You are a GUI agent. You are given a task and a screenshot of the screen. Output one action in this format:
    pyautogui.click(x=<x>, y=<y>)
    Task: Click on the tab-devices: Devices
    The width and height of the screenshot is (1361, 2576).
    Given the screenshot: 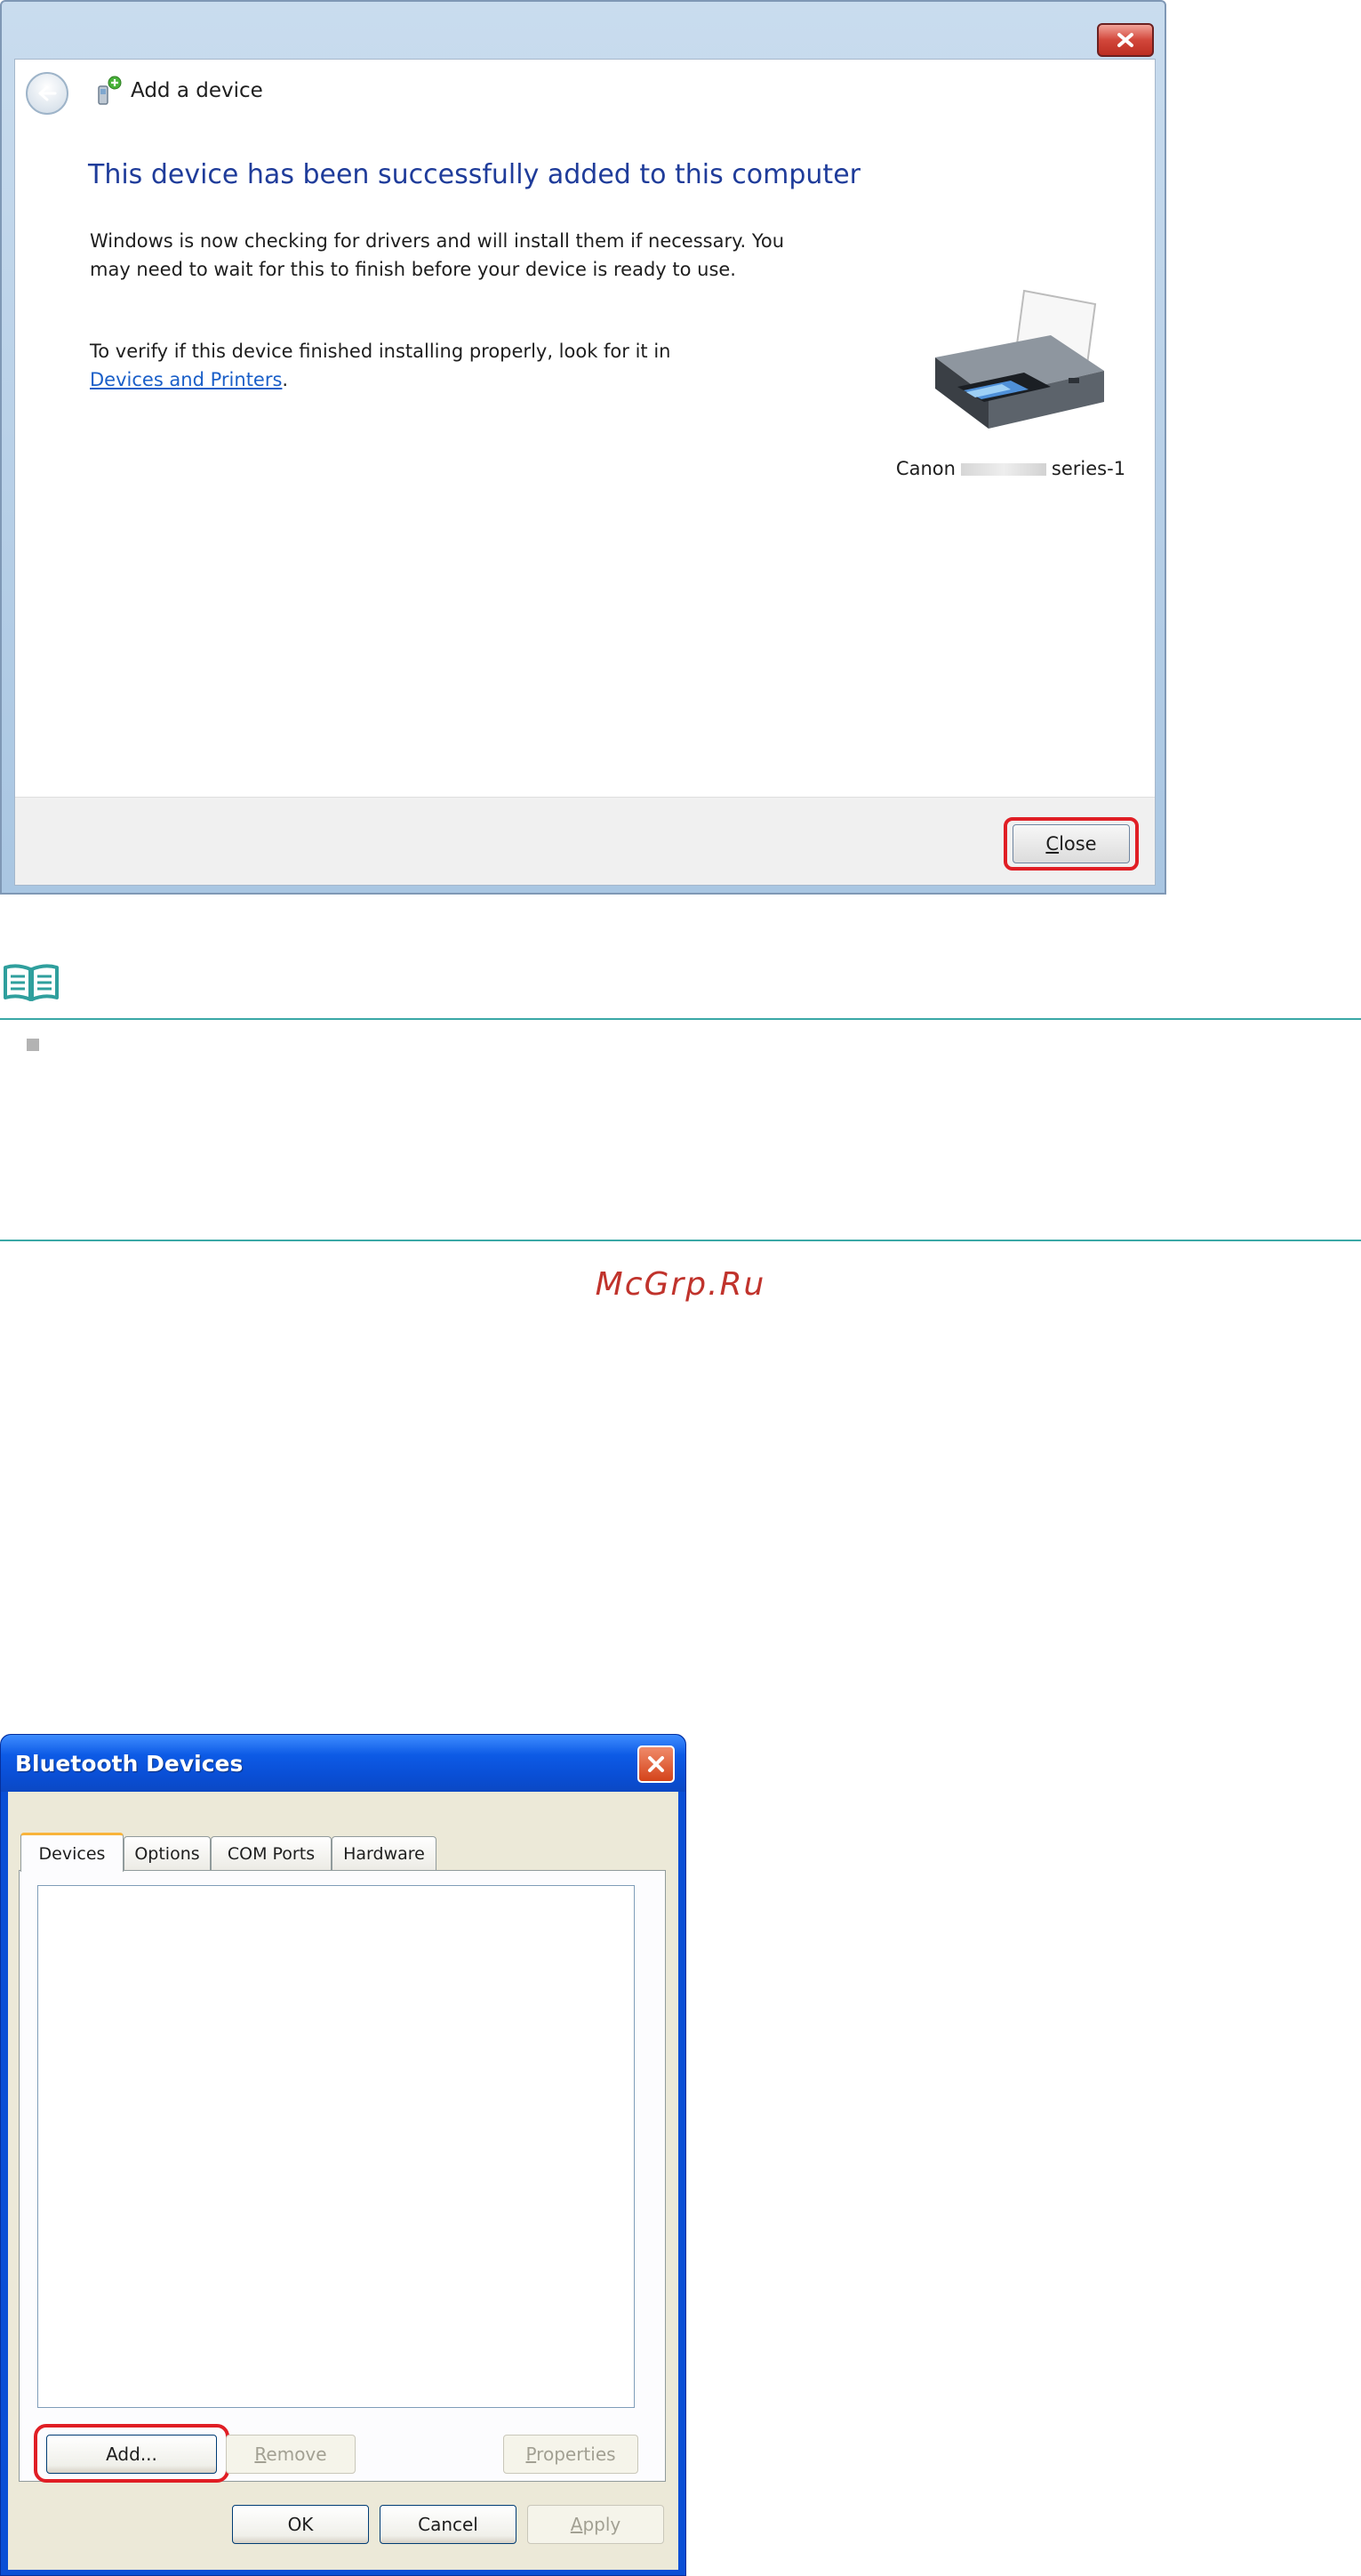 What is the action you would take?
    pyautogui.click(x=72, y=1852)
    